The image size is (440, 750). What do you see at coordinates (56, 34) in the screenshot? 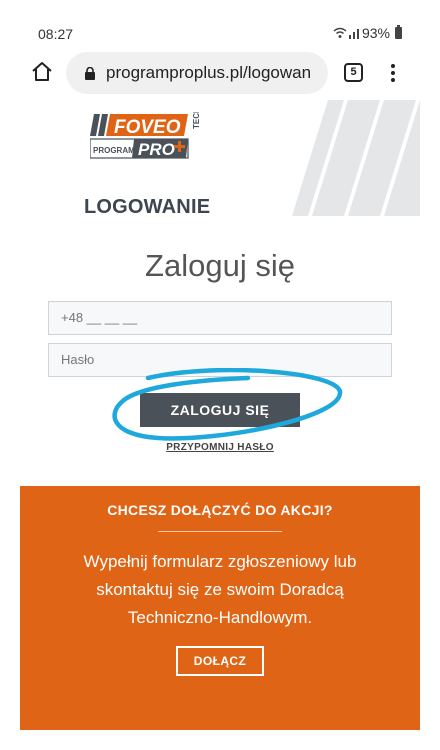
I see `status-time: 08:27` at bounding box center [56, 34].